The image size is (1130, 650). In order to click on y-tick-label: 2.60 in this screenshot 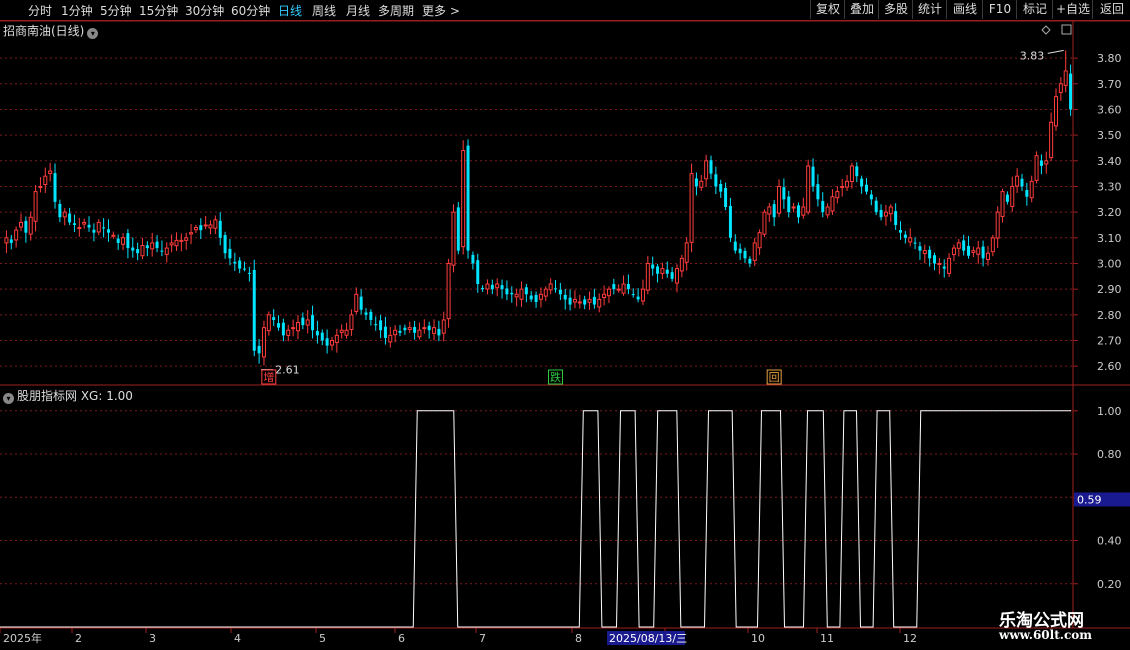, I will do `click(1109, 366)`.